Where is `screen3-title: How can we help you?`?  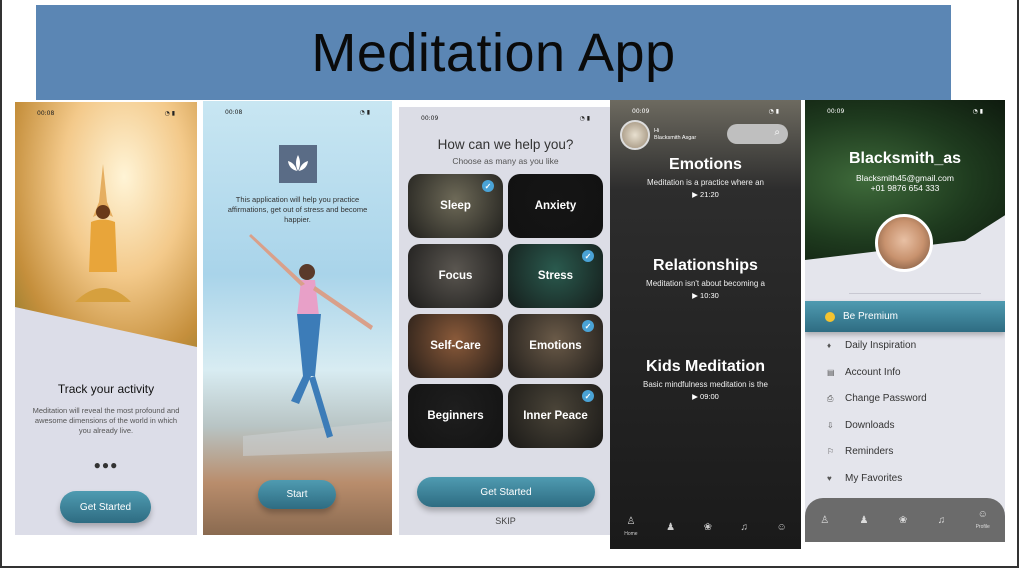
screen3-title: How can we help you? is located at coordinates (505, 144).